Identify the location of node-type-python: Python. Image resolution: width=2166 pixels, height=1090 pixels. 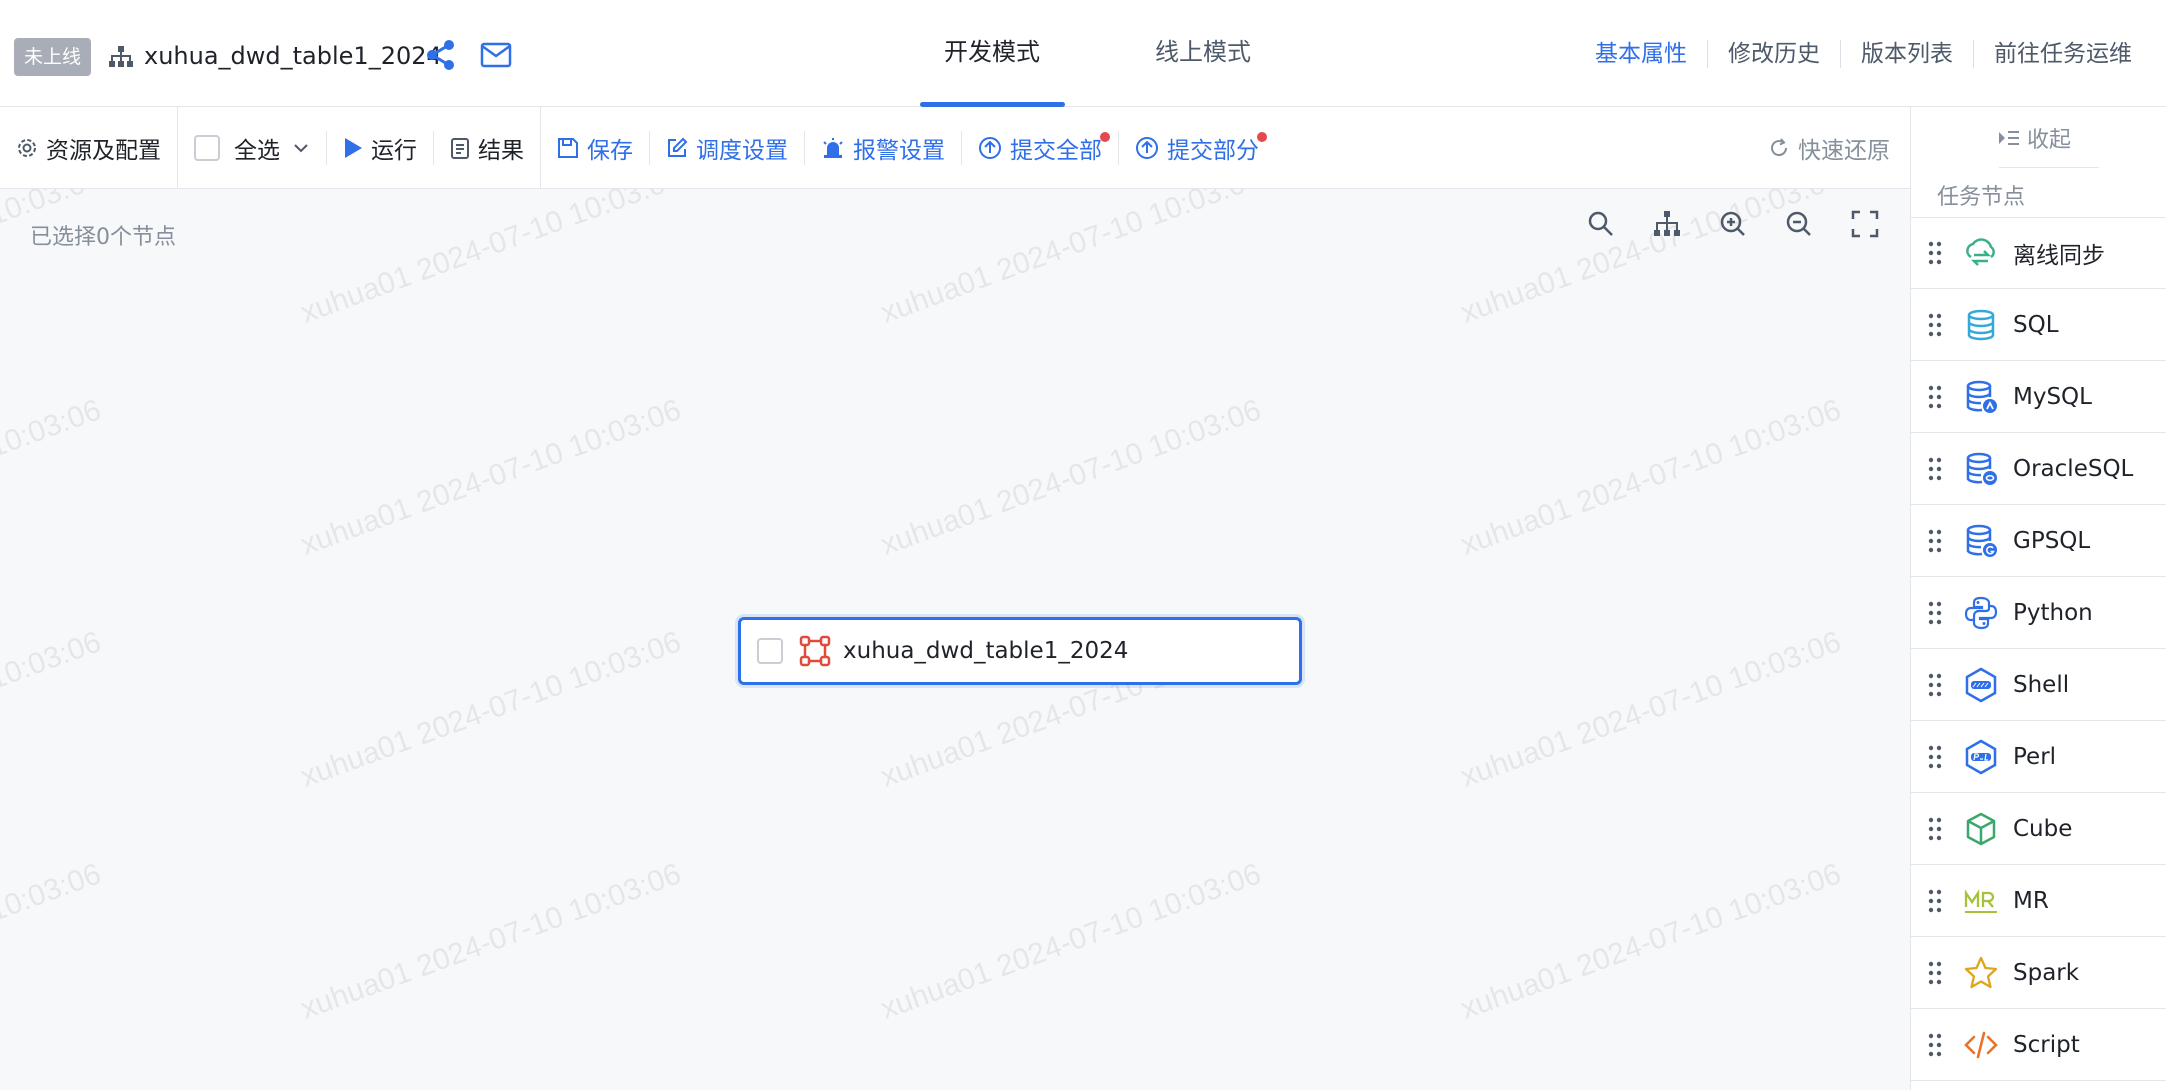
(2038, 613).